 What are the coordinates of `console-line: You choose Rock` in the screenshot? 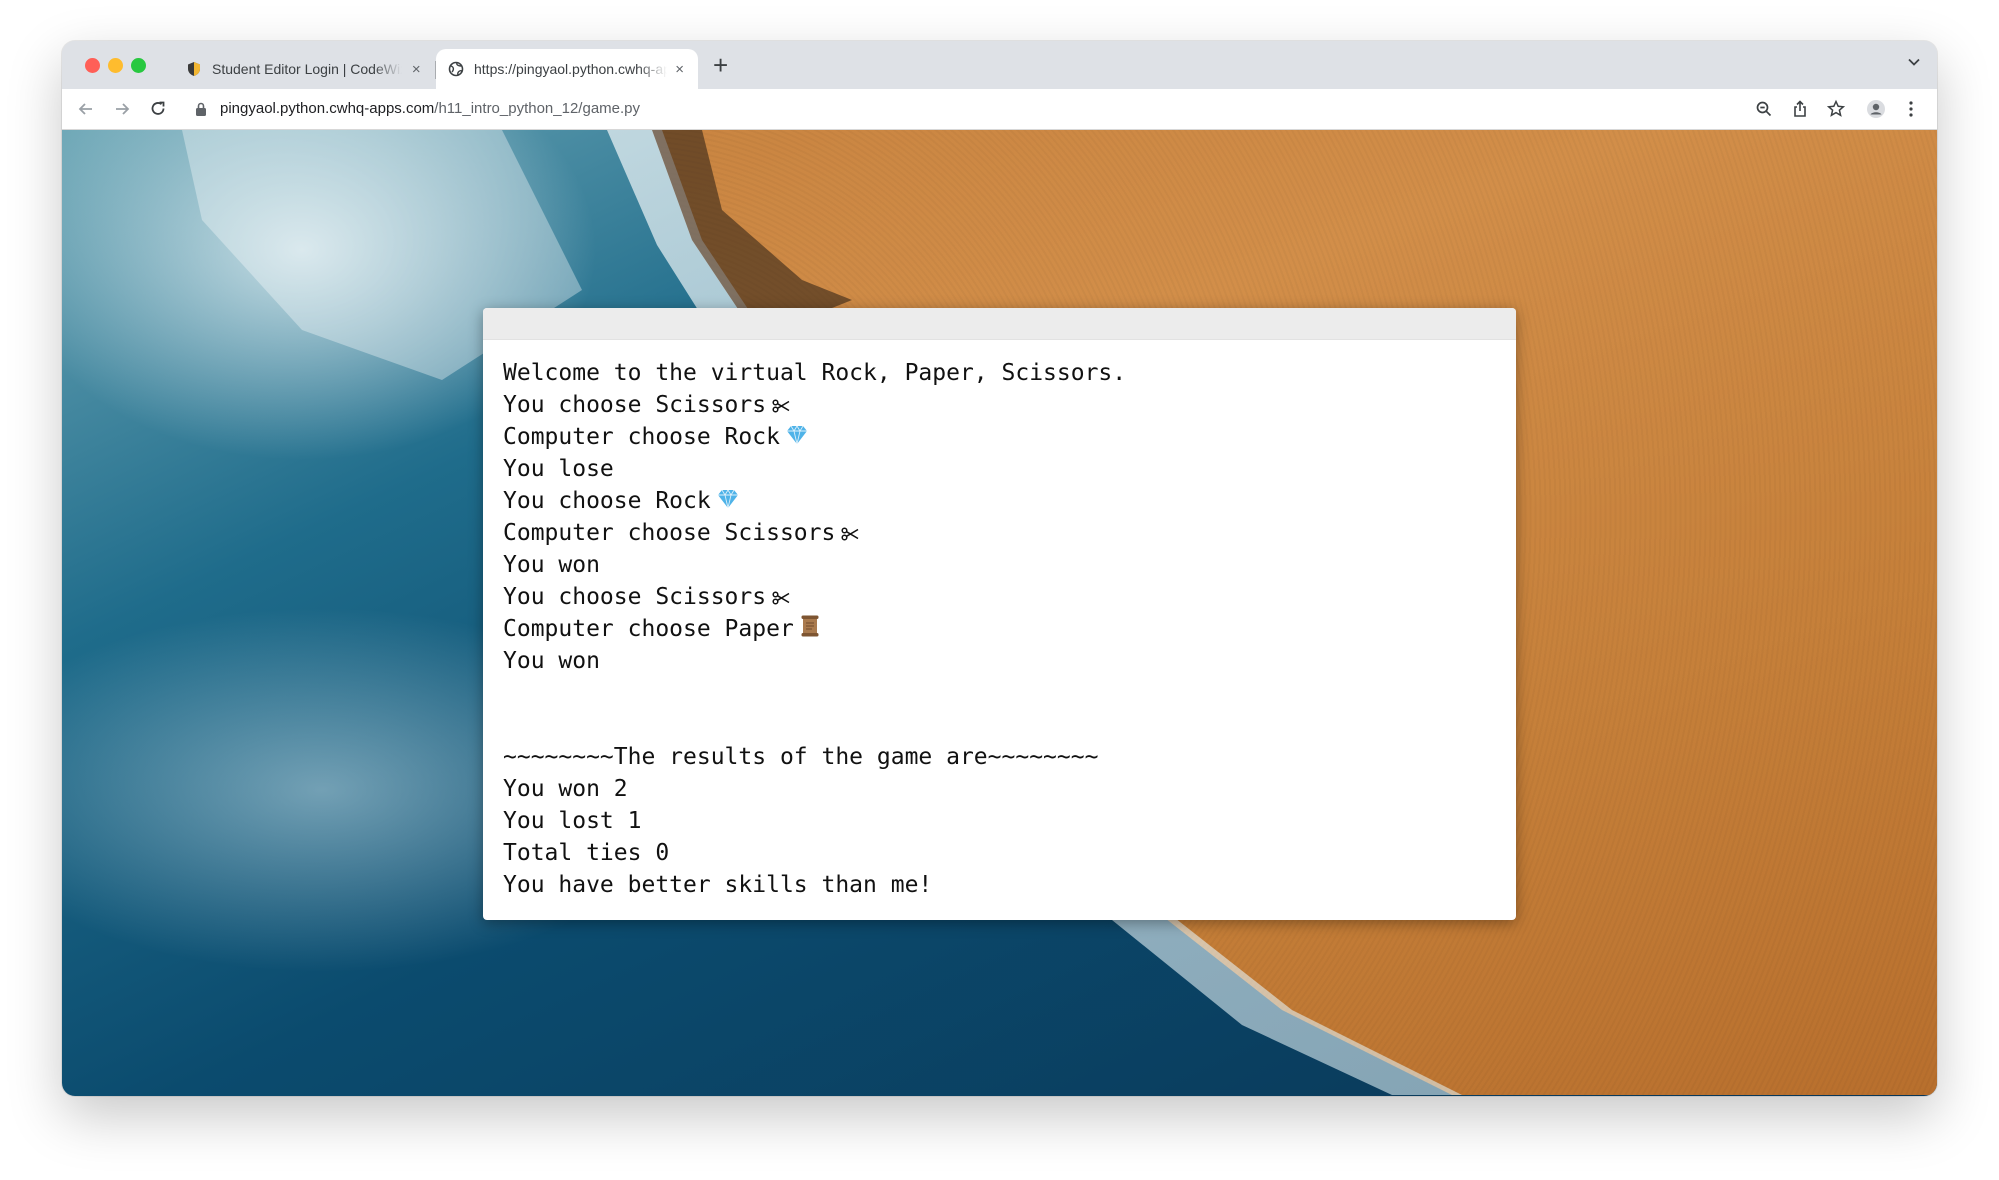 It's located at (999, 501).